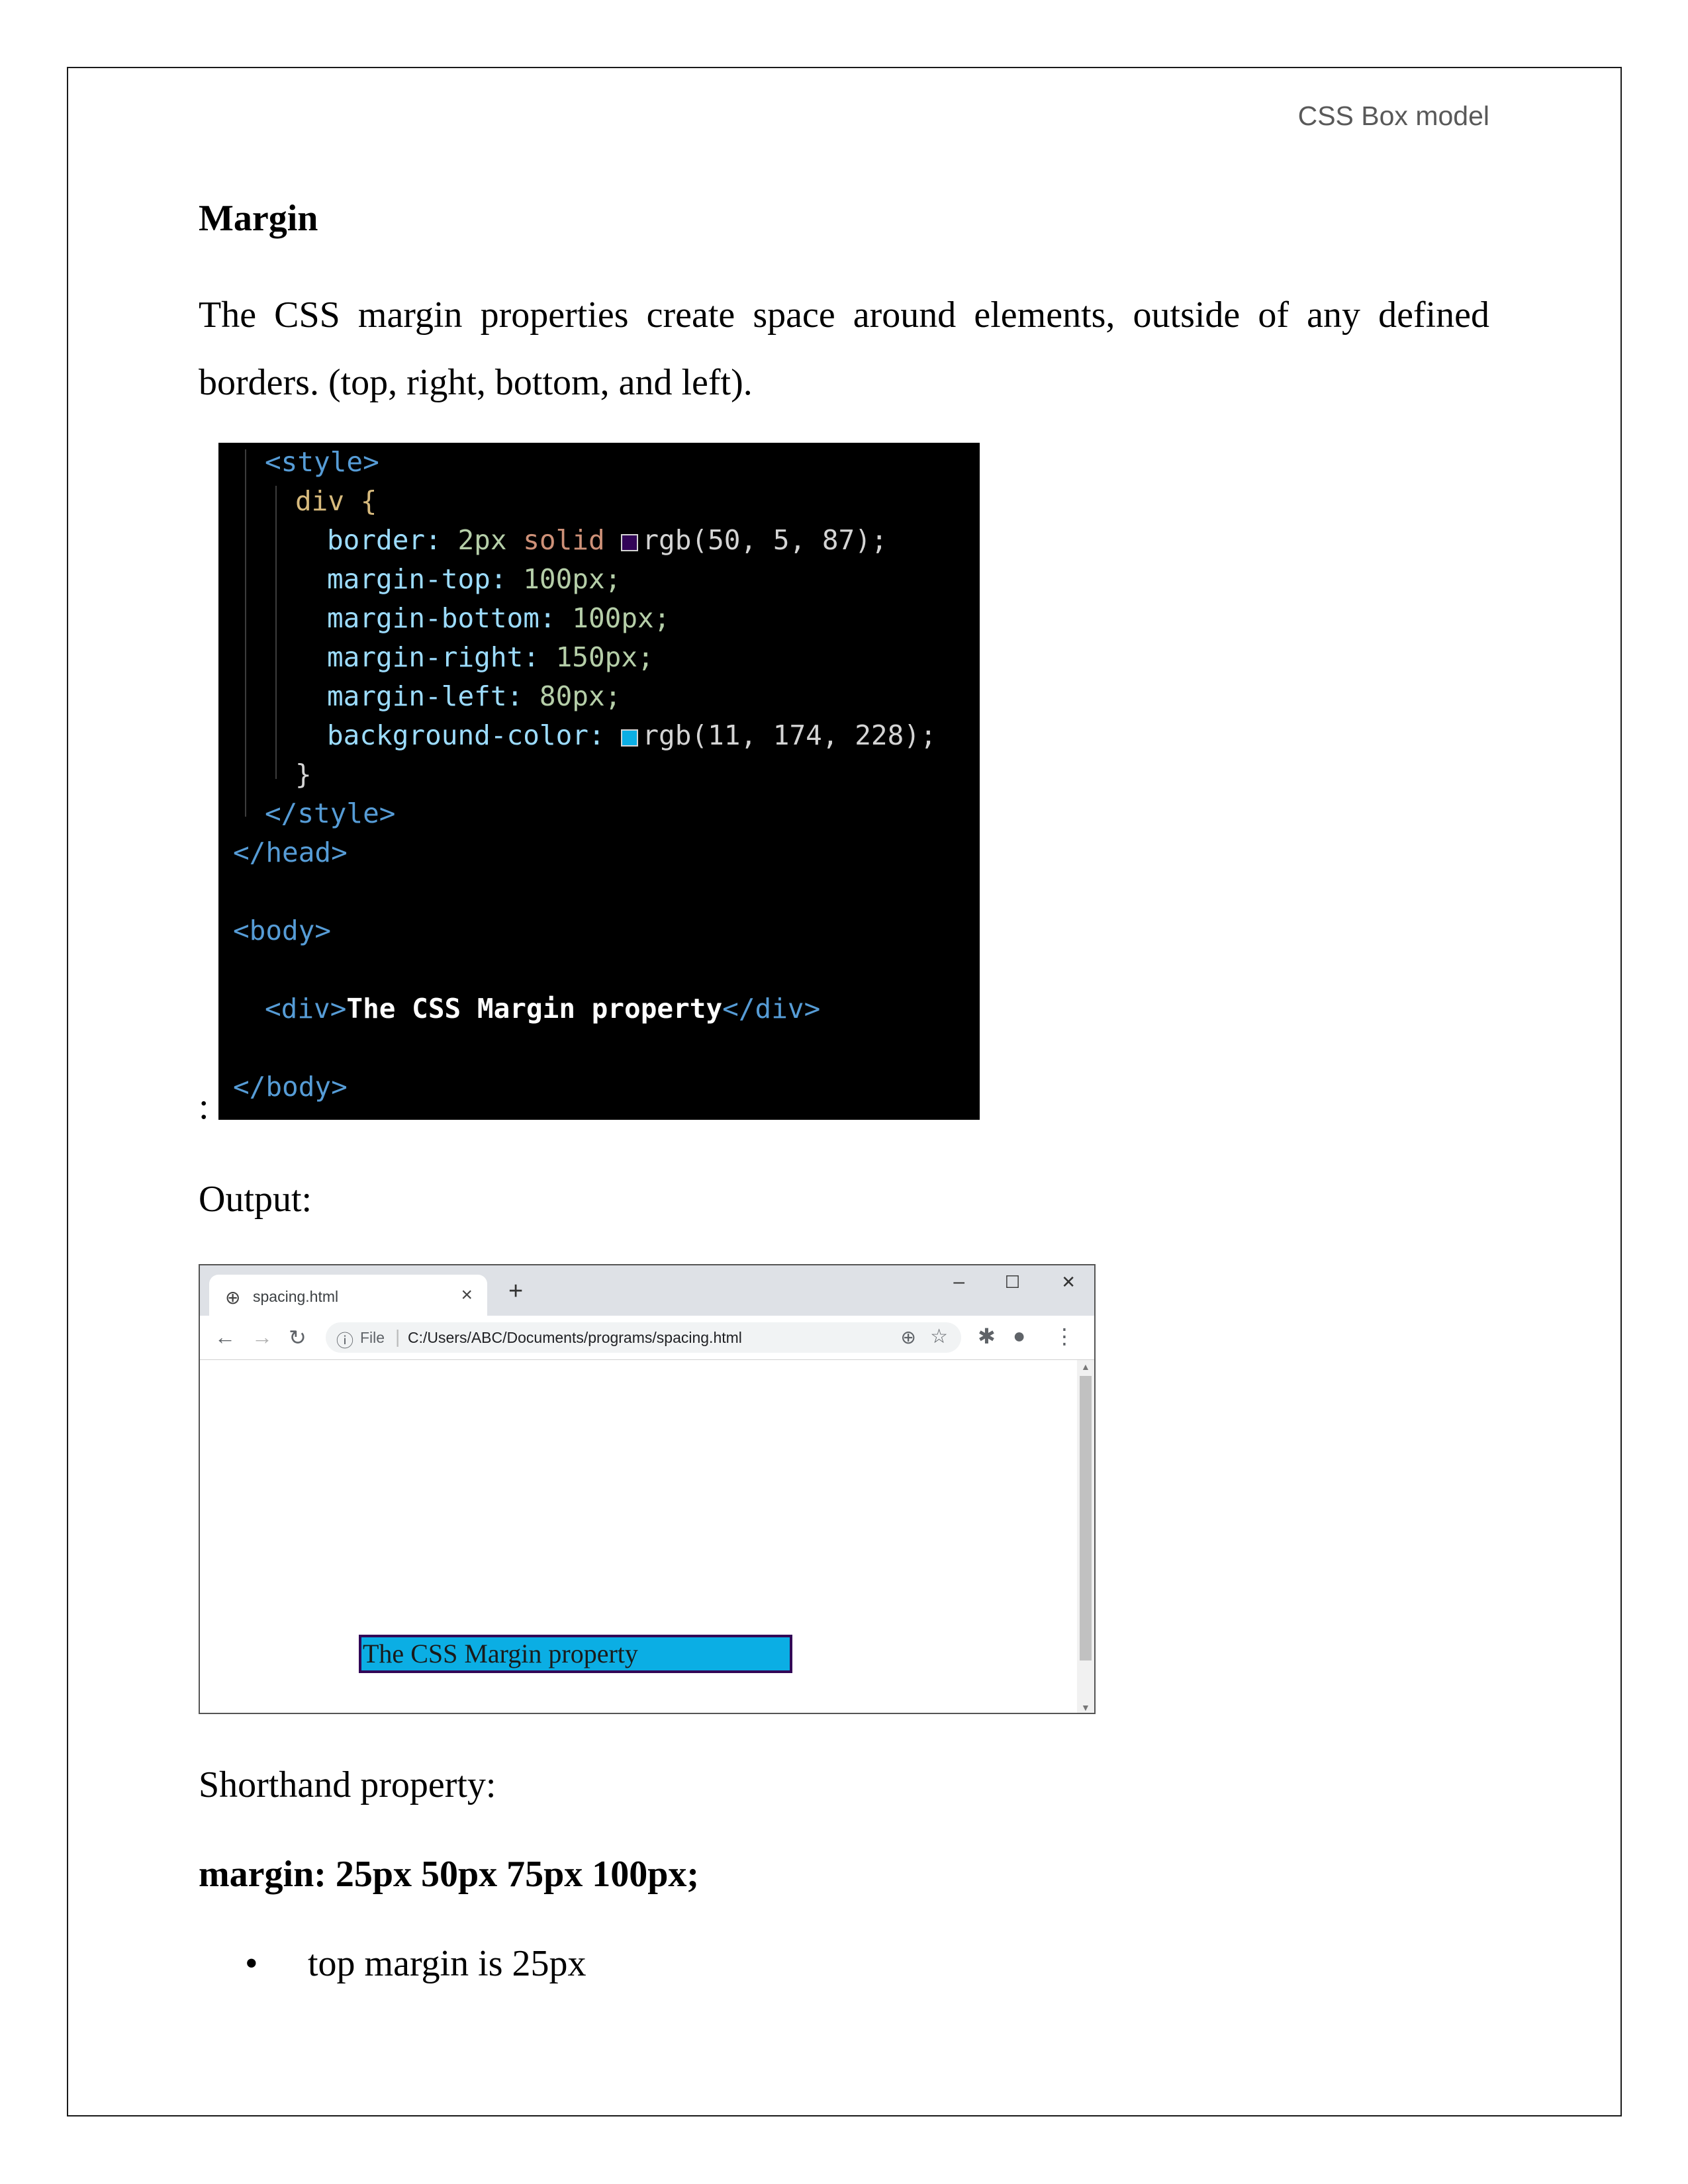 The width and height of the screenshot is (1688, 2184). I want to click on code-line: margin-right: 150px;, so click(490, 657).